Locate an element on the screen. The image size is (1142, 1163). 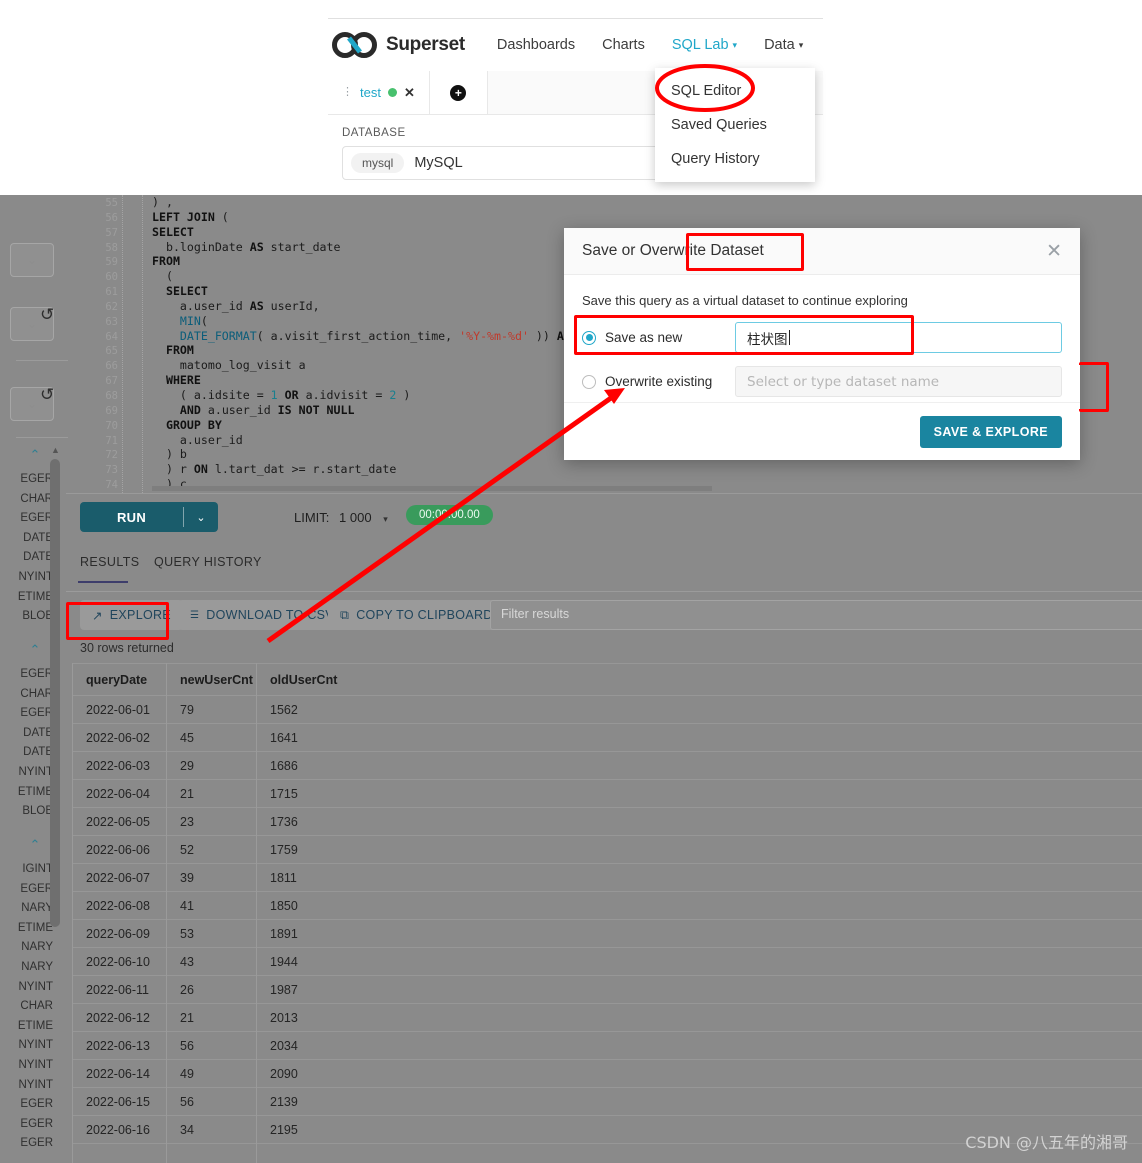
table-cell: 2022-06-15 is located at coordinates (118, 1101).